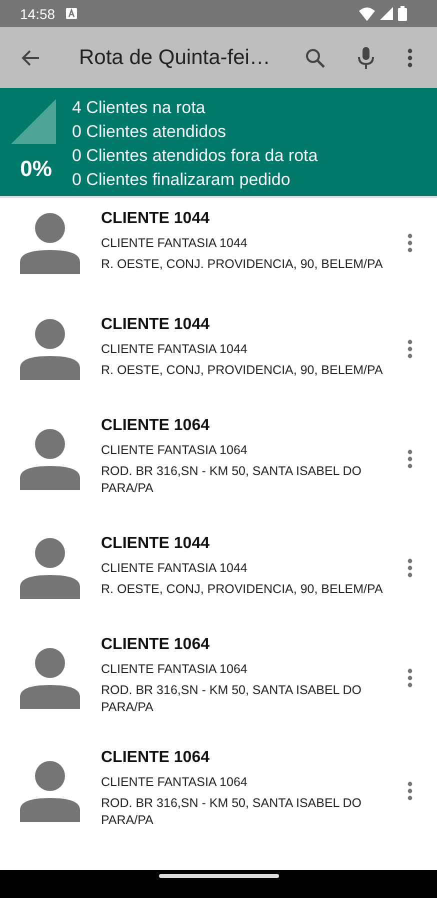  I want to click on progress-percent: 0%, so click(36, 169).